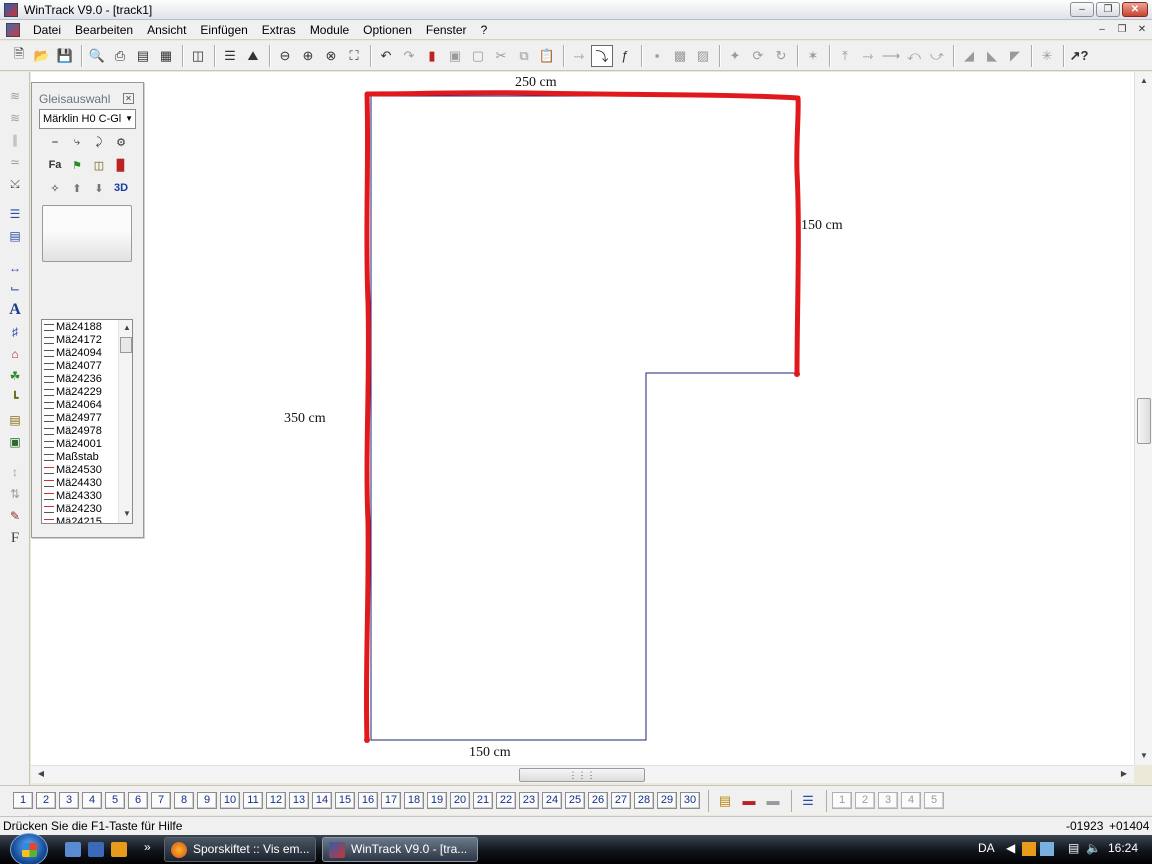  Describe the element at coordinates (73, 849) in the screenshot. I see `show-desktop-icon` at that location.